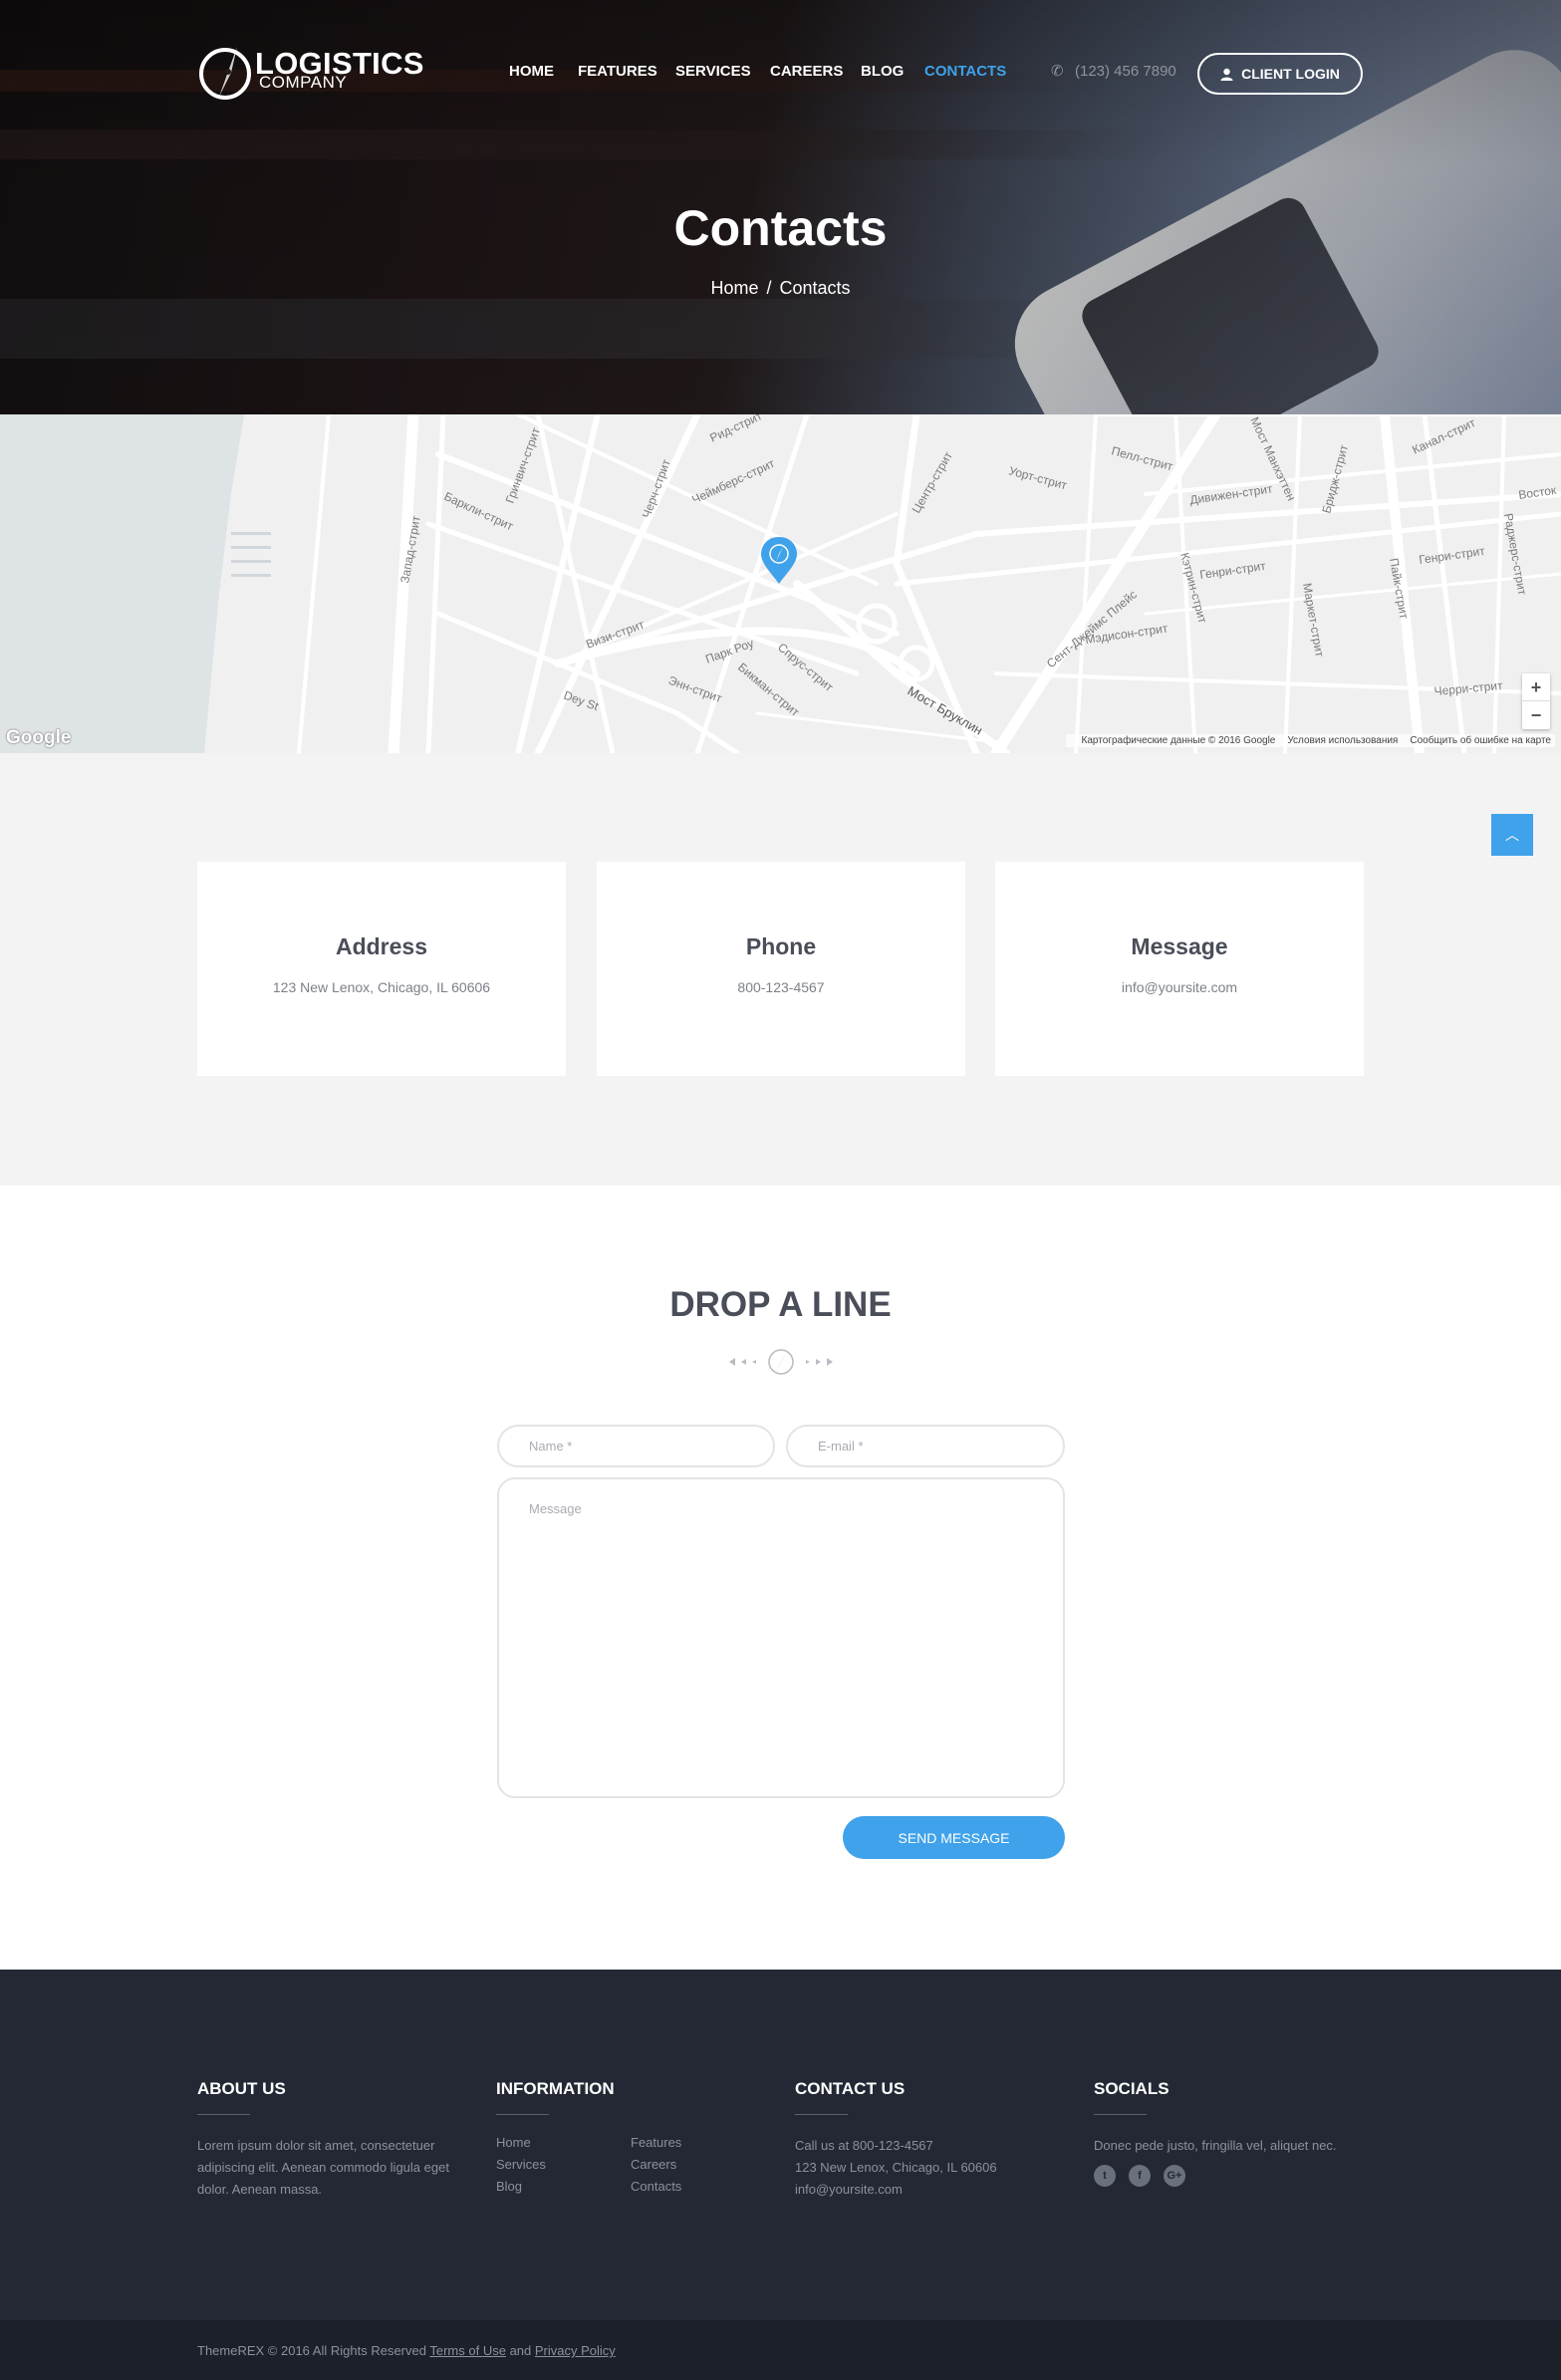  What do you see at coordinates (513, 2142) in the screenshot?
I see `footer-link-home: Home` at bounding box center [513, 2142].